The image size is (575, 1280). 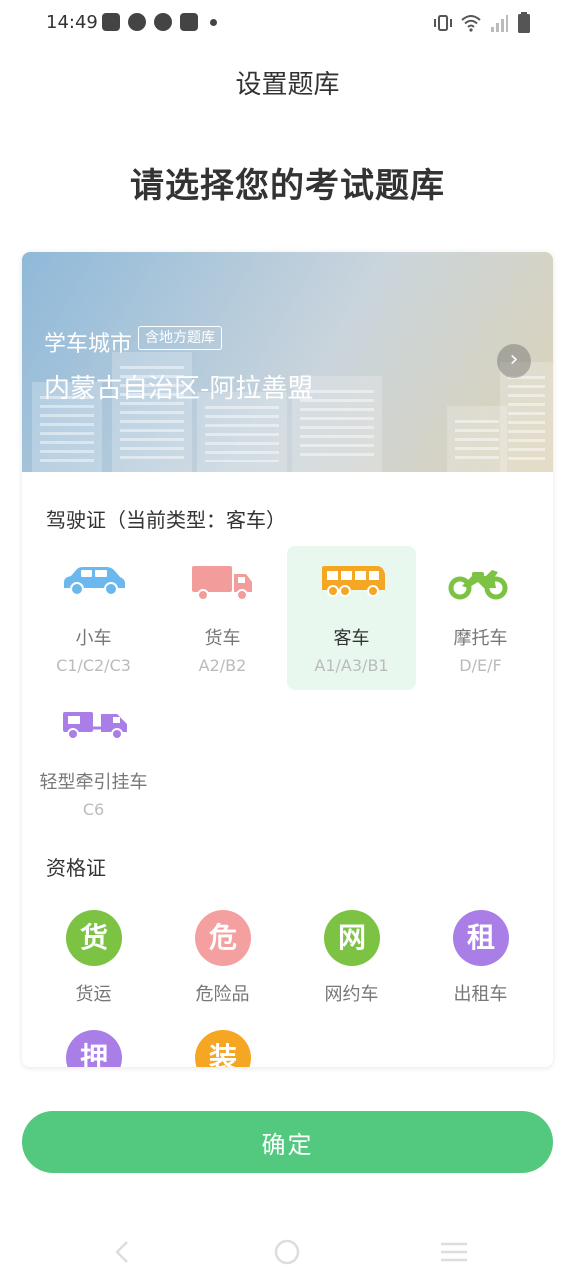 I want to click on city-label: 学车城市, so click(x=88, y=344).